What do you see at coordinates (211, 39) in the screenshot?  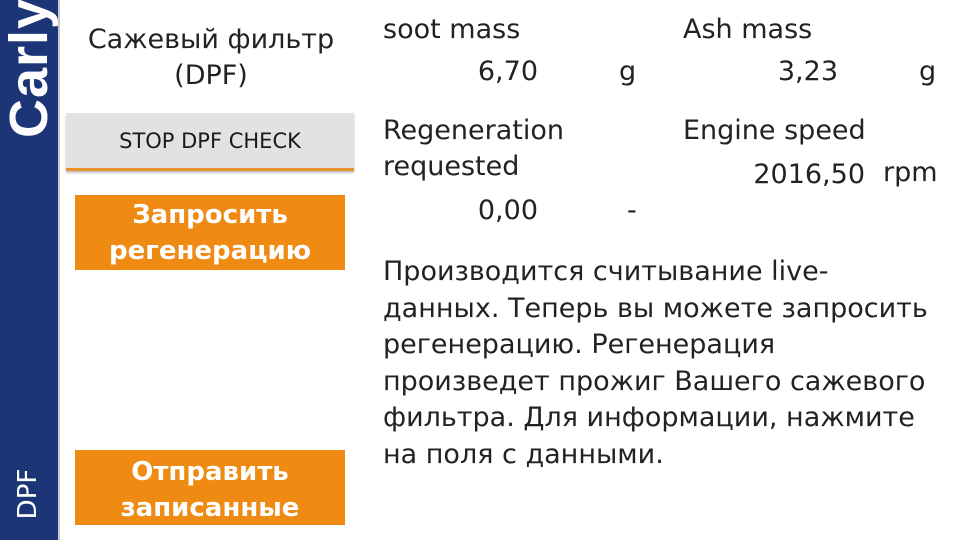 I see `feature-title-line1: Сажевый фильтр` at bounding box center [211, 39].